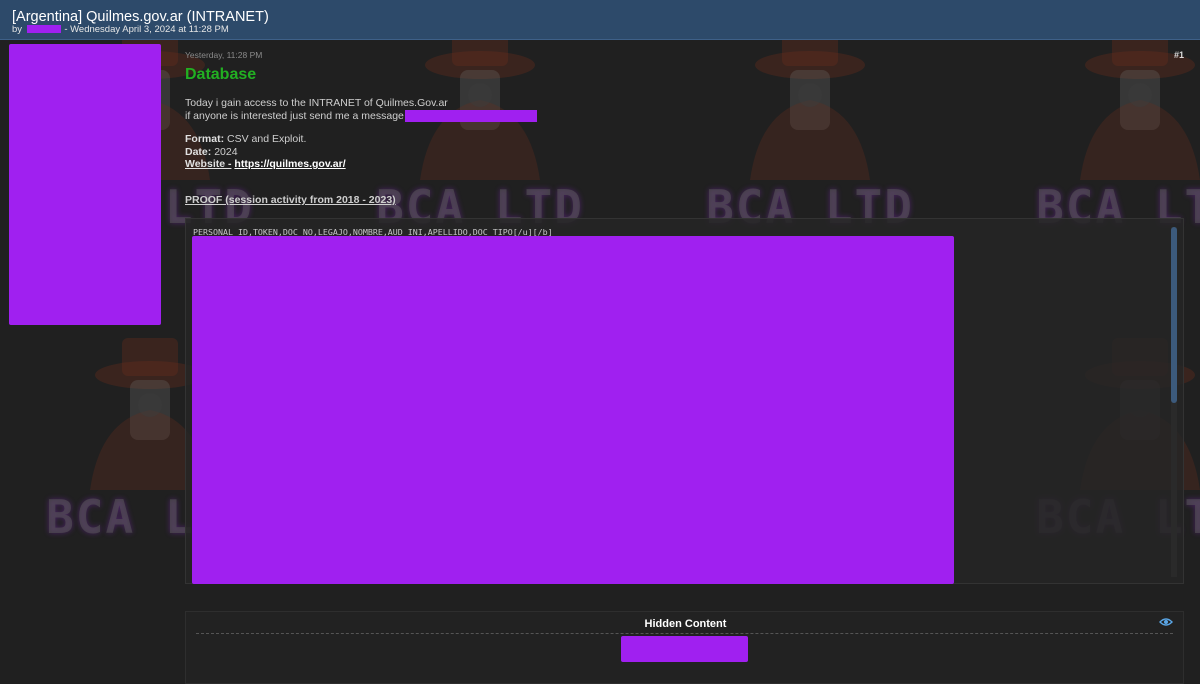 This screenshot has width=1200, height=684. I want to click on thread-title: [Argentina] Quilmes.gov.ar (INTRANET), so click(140, 17).